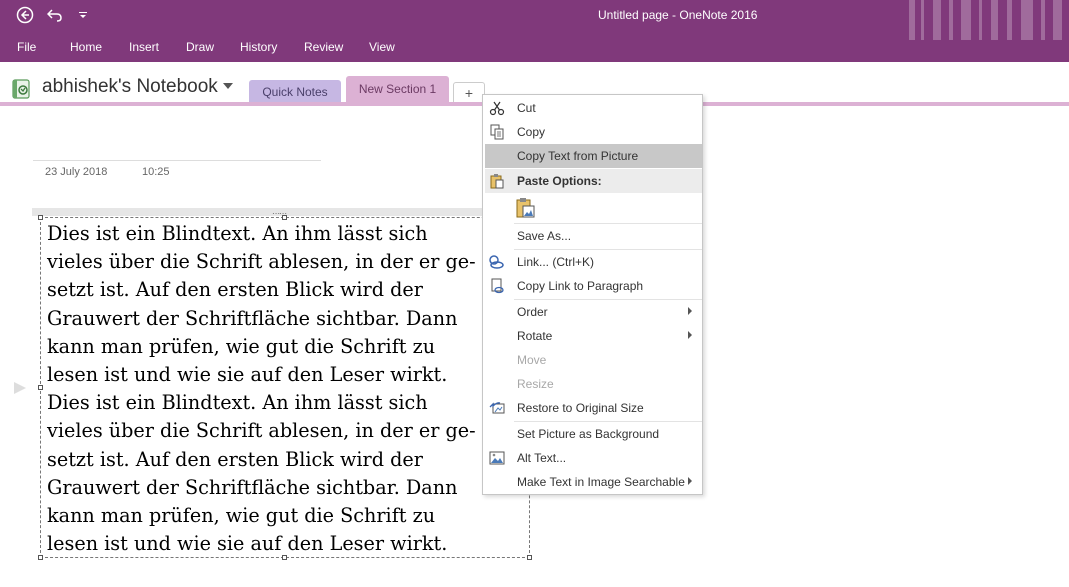 The width and height of the screenshot is (1069, 587). I want to click on menu-label: Order, so click(532, 312).